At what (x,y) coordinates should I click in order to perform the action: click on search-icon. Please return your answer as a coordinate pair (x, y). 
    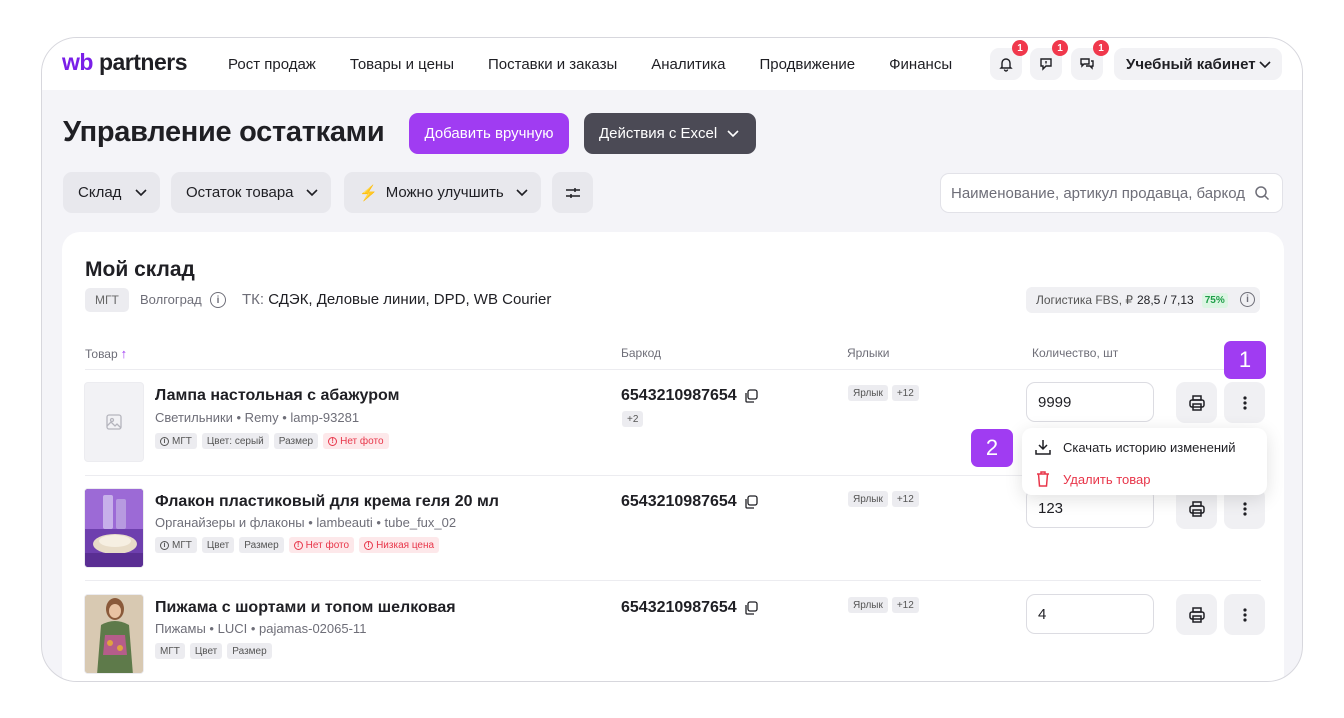
    Looking at the image, I should click on (1262, 193).